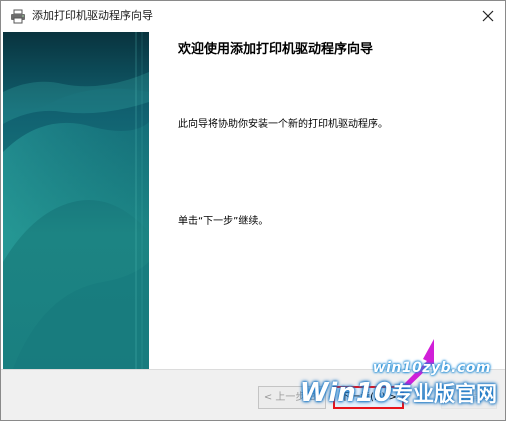 Image resolution: width=506 pixels, height=421 pixels. What do you see at coordinates (368, 397) in the screenshot?
I see `next-button: 下一步(N) >` at bounding box center [368, 397].